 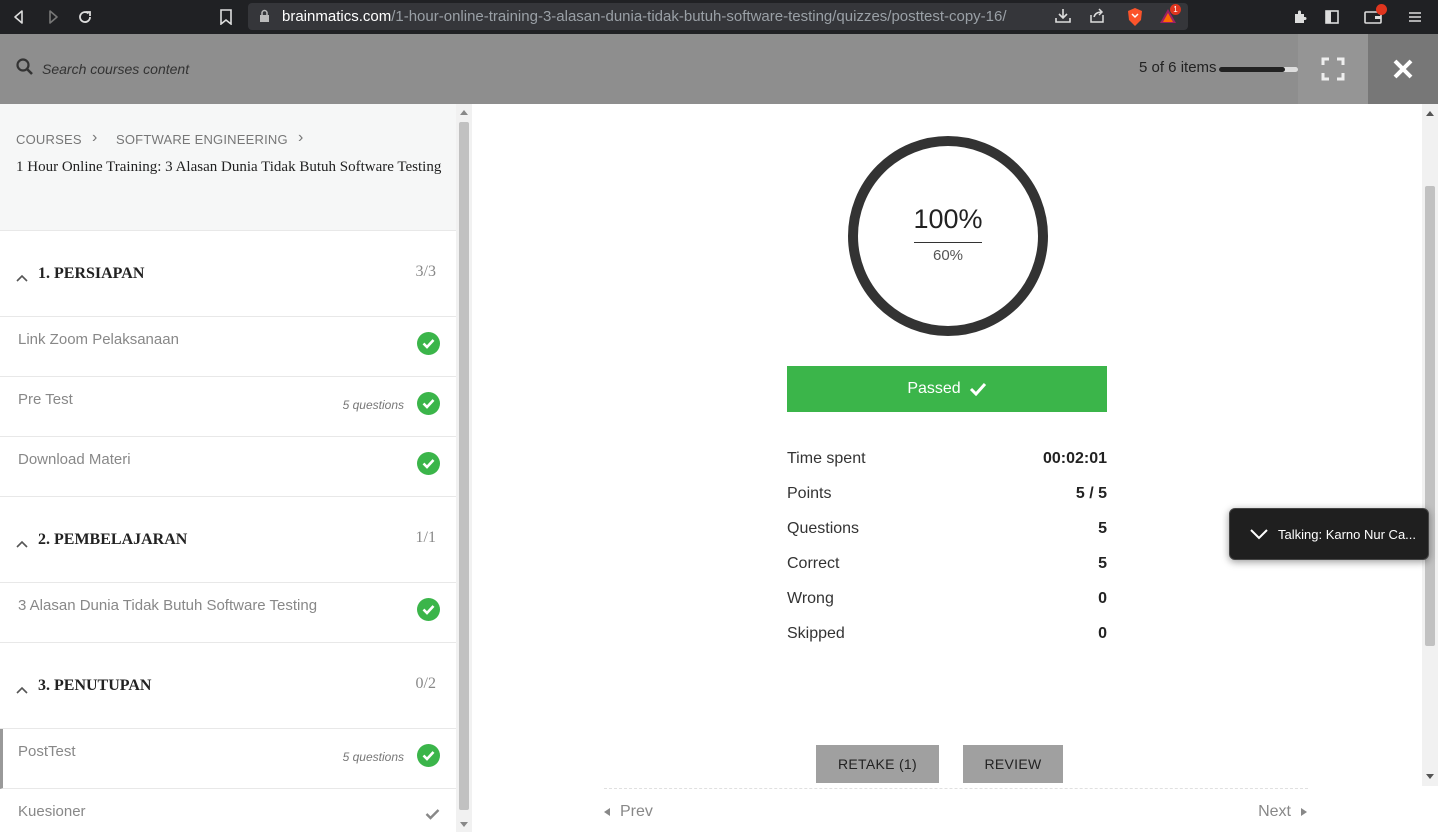 I want to click on course-header: 5 of 6 items, so click(x=719, y=69).